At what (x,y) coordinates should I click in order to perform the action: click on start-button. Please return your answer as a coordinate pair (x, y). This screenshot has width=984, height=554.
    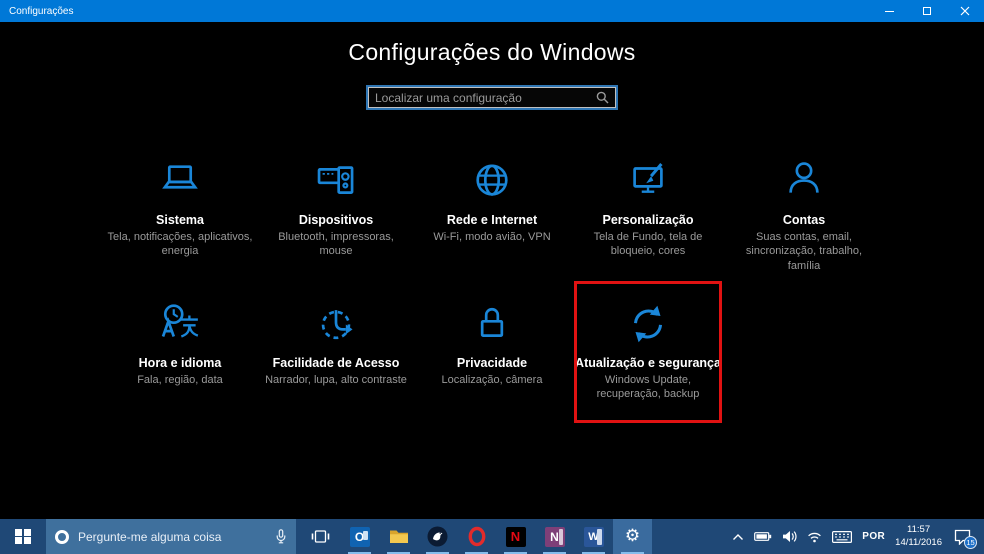
    Looking at the image, I should click on (23, 536).